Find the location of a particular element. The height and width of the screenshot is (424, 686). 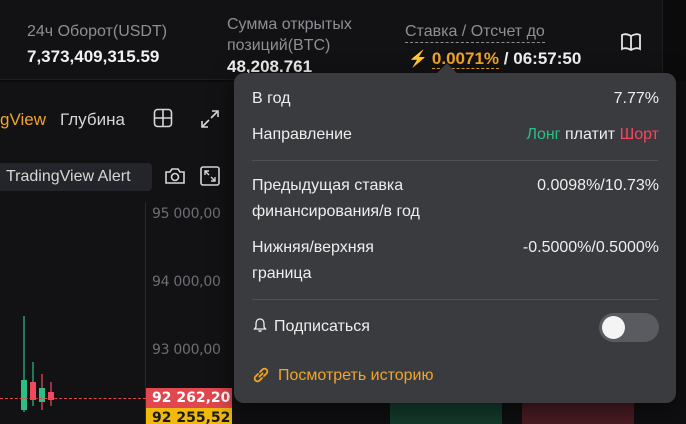

view-history-link: Посмотреть историю is located at coordinates (342, 376).